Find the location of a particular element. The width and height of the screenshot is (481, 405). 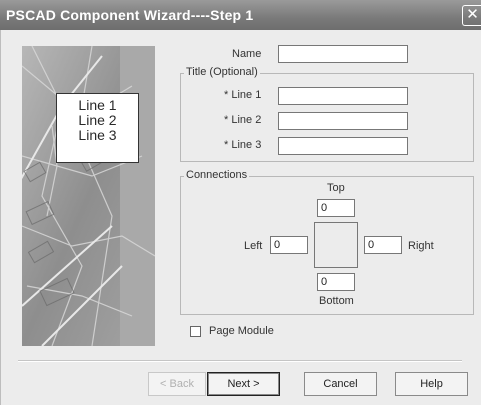

help-button: Help is located at coordinates (431, 384).